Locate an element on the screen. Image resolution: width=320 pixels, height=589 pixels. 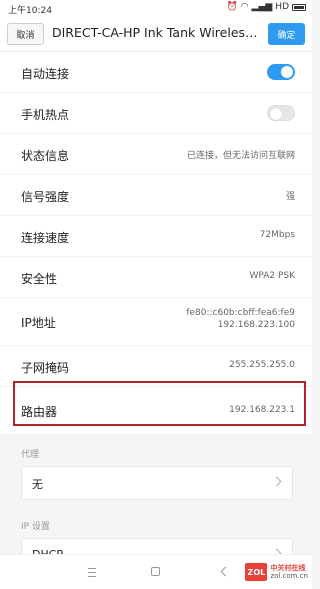
watermark-line1: 中关村在线 is located at coordinates (288, 568).